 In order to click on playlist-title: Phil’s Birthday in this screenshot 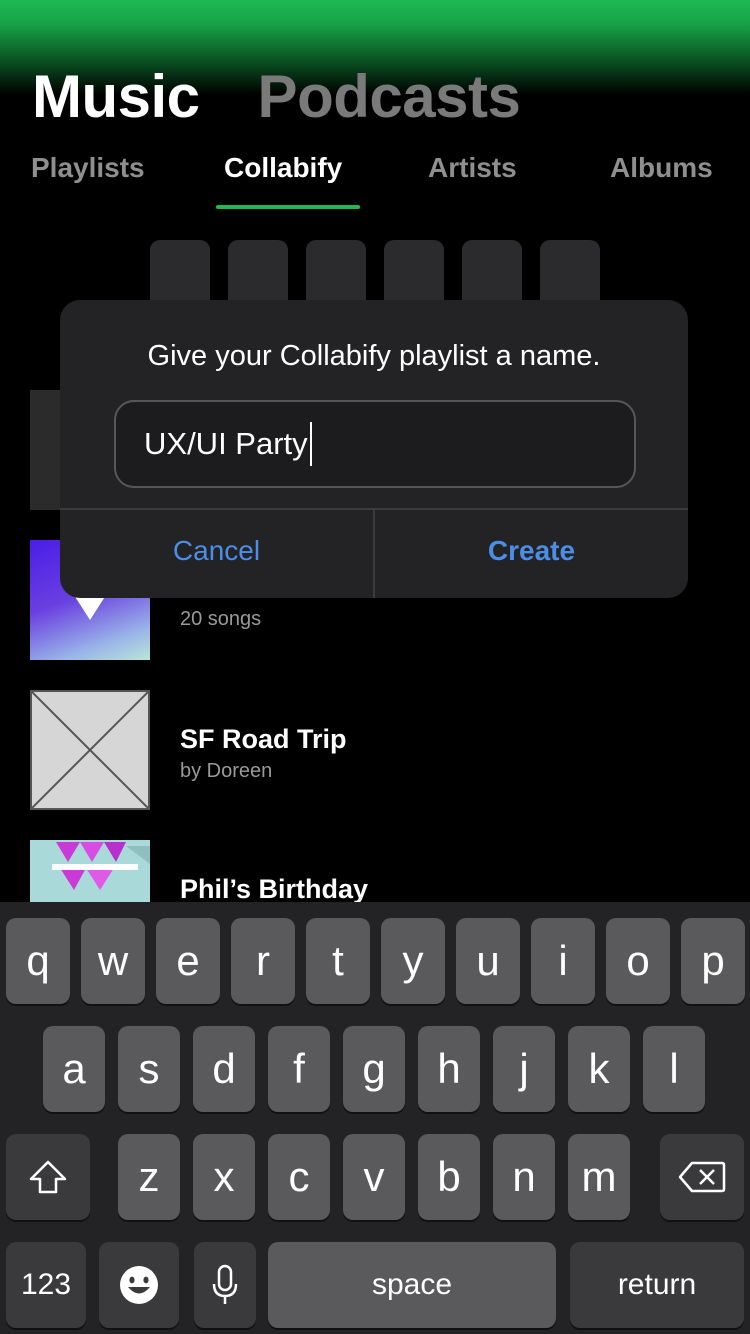, I will do `click(274, 889)`.